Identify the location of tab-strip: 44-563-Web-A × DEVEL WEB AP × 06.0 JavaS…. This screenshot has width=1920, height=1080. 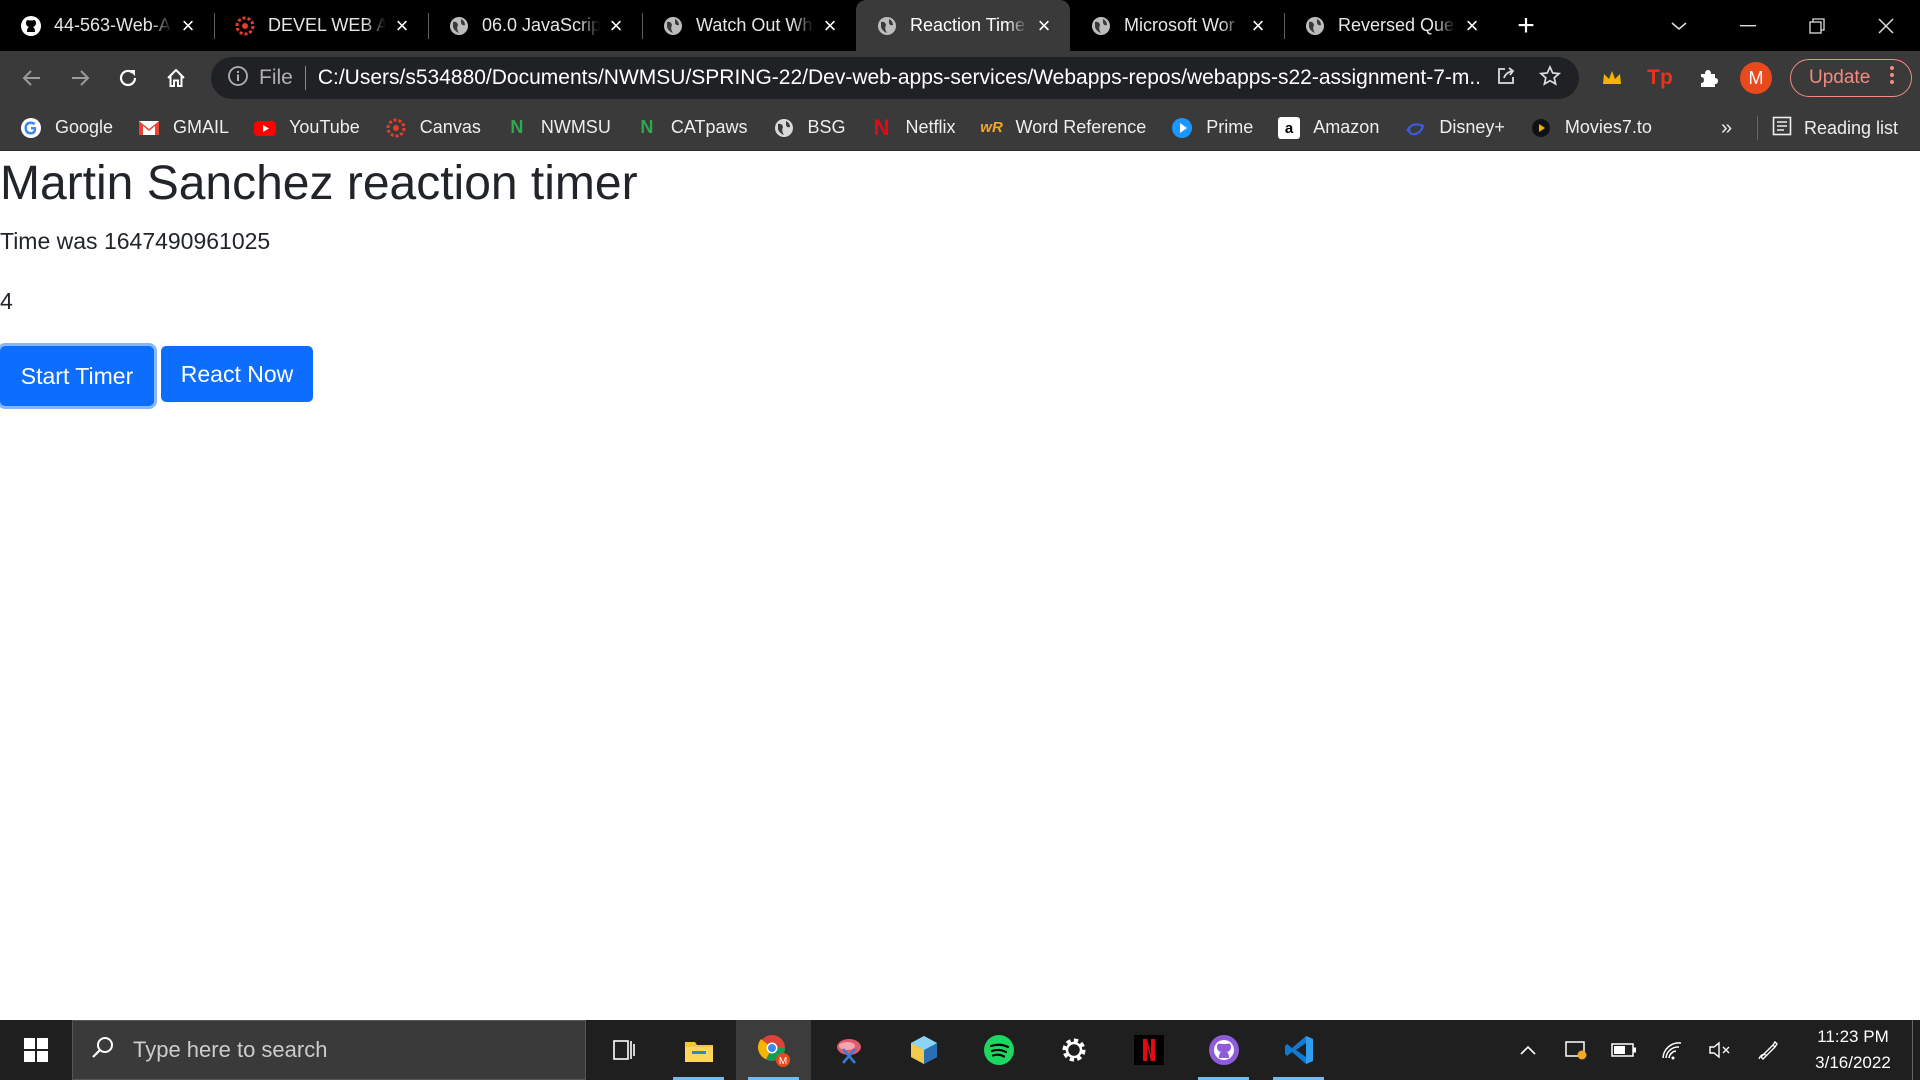
(960, 25).